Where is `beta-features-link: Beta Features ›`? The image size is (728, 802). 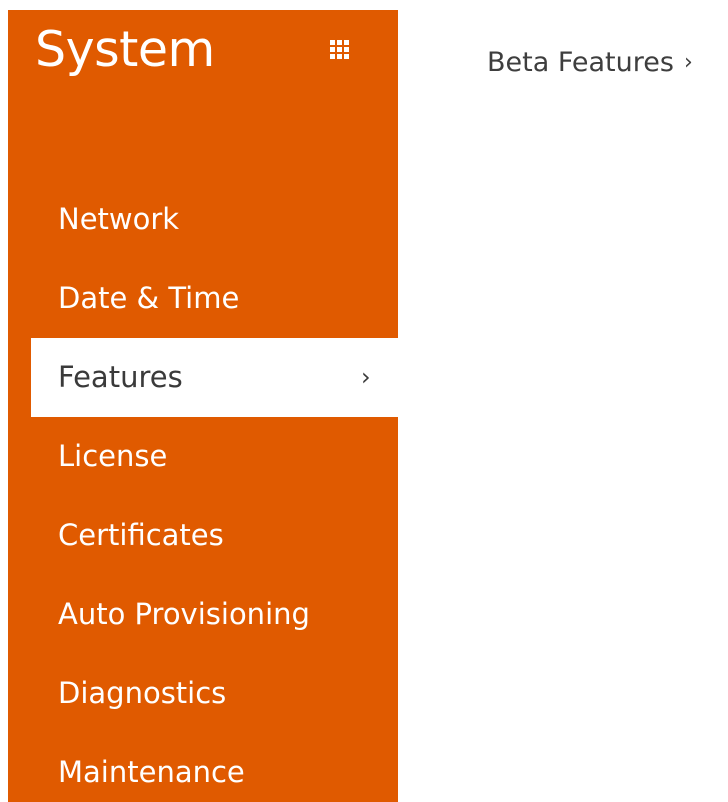
beta-features-link: Beta Features › is located at coordinates (590, 63).